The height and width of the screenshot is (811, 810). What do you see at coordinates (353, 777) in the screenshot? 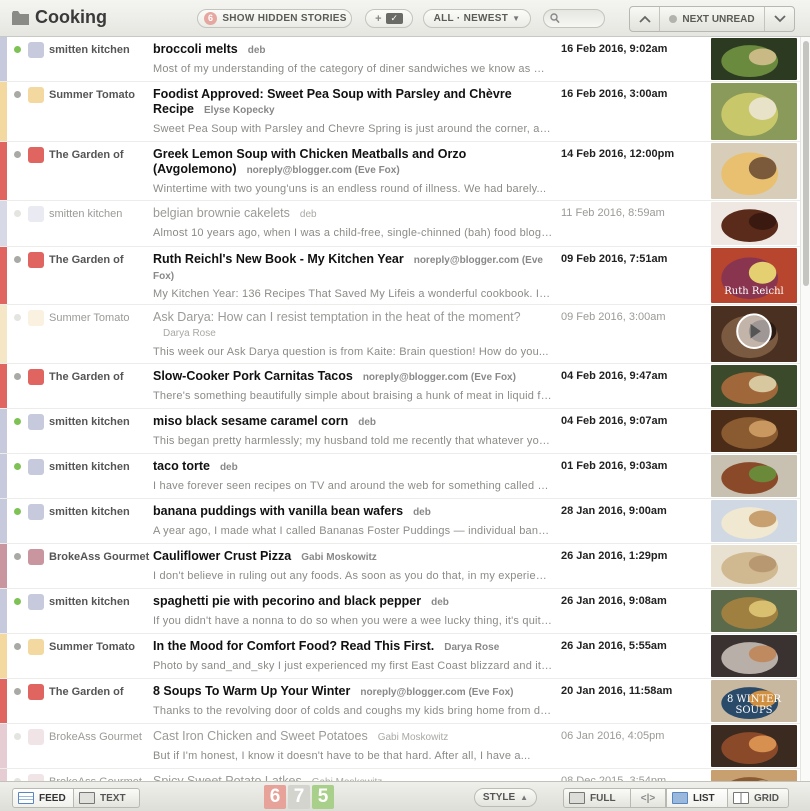
I see `story-title: Spicy Sweet Potato LatkesGabi Moskowitz` at bounding box center [353, 777].